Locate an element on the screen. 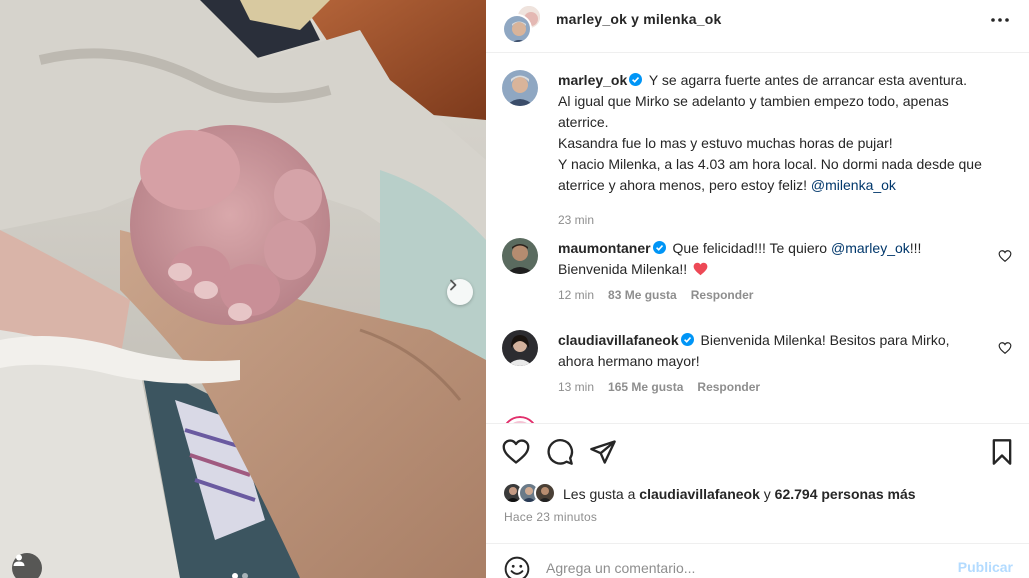 Image resolution: width=1029 pixels, height=578 pixels. comment-likes-link: 165 Me gusta is located at coordinates (645, 387).